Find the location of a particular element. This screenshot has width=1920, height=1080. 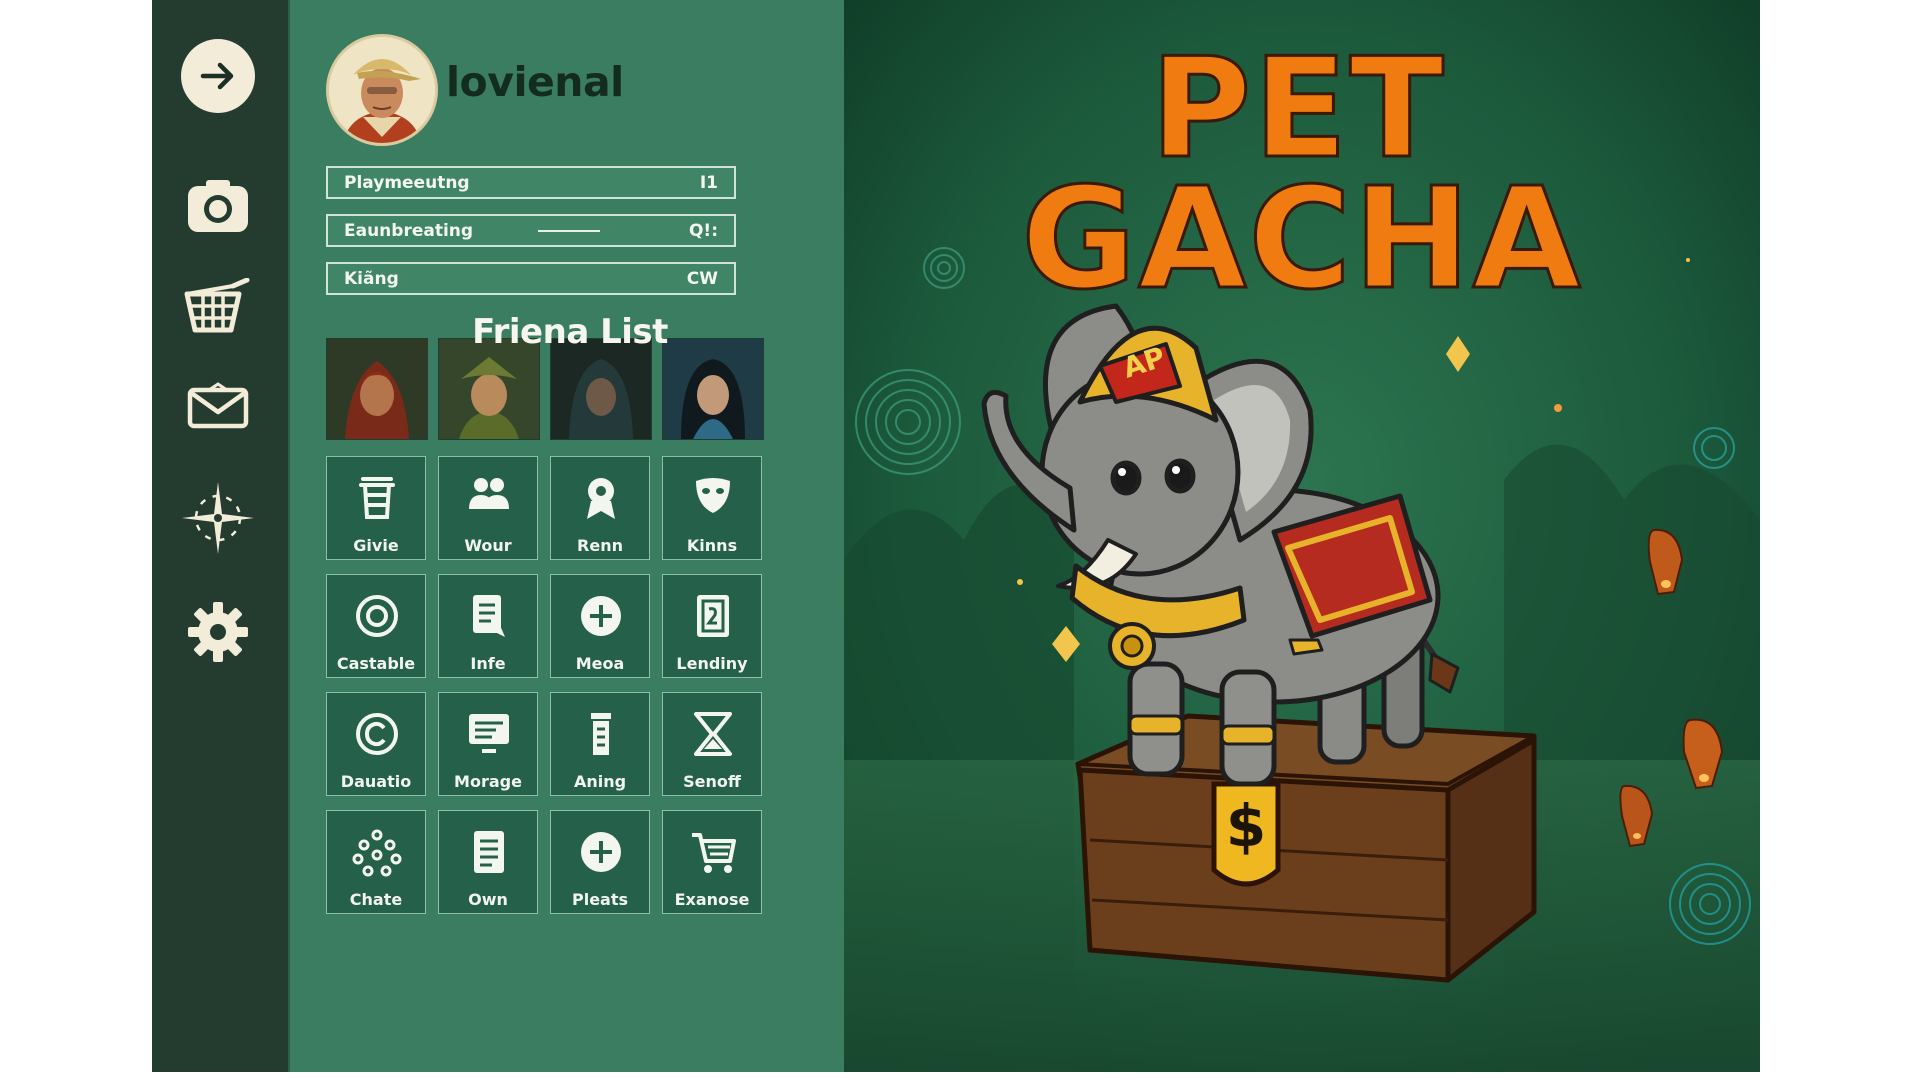

menu-tile-label: Own is located at coordinates (488, 899).